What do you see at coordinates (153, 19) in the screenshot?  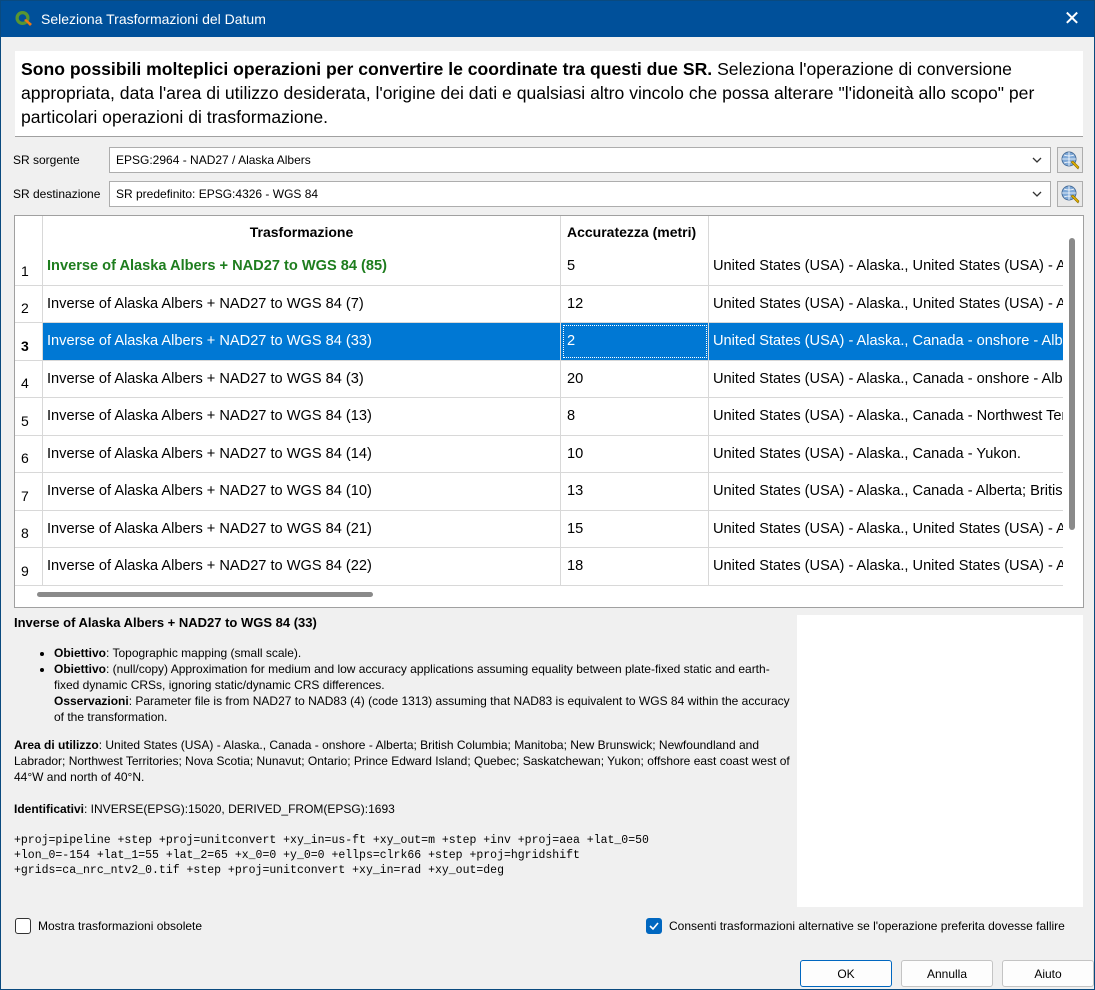 I see `window-title: Seleziona Trasformazioni del Datum` at bounding box center [153, 19].